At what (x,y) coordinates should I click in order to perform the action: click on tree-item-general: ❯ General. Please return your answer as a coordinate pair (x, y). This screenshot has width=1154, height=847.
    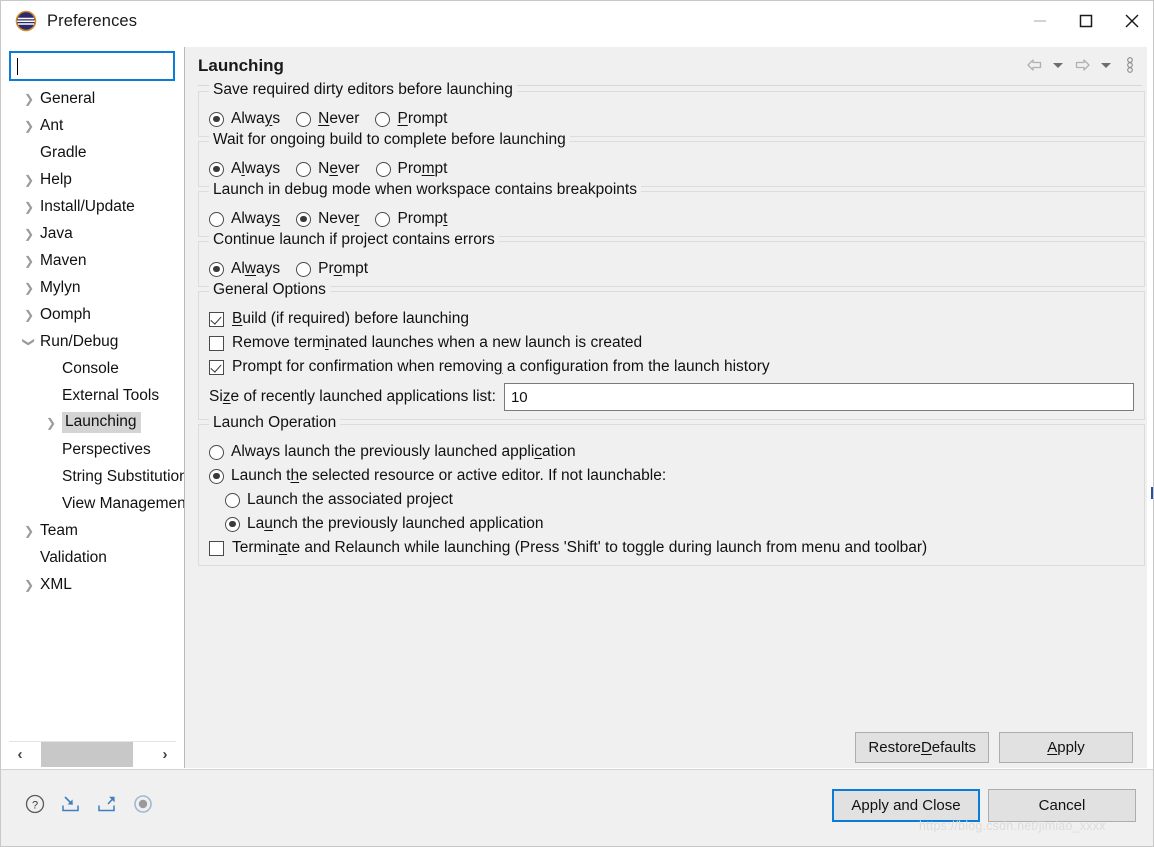
    Looking at the image, I should click on (97, 98).